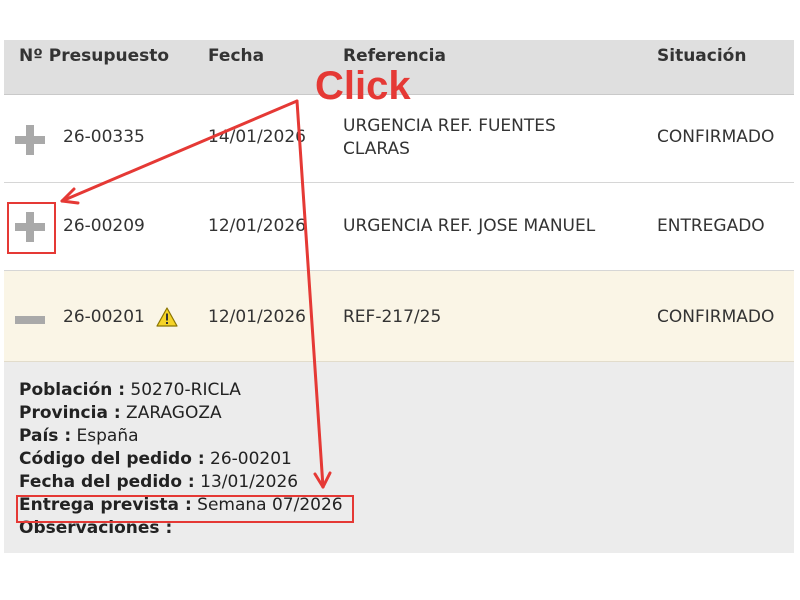 The height and width of the screenshot is (600, 800). Describe the element at coordinates (167, 317) in the screenshot. I see `warning-icon` at that location.